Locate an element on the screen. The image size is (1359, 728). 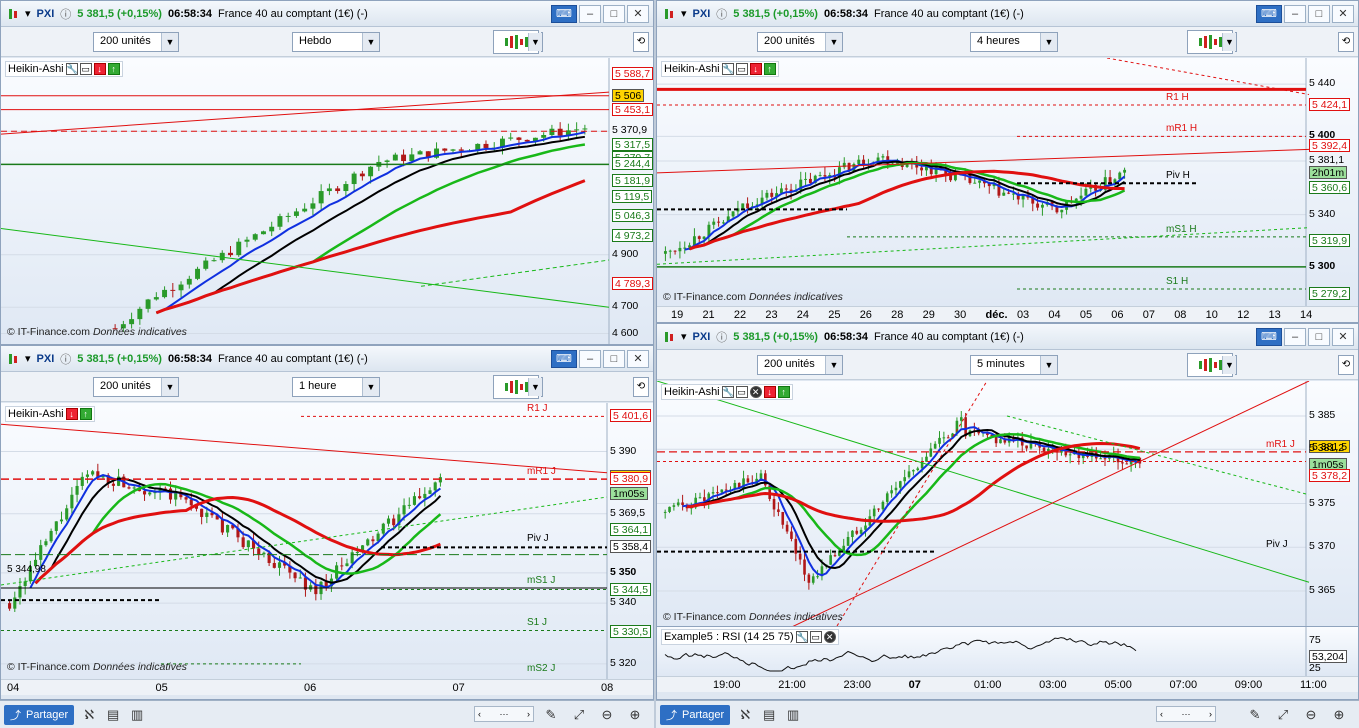
x-axis: 04 05 06 07 08 is located at coordinates (327, 687).